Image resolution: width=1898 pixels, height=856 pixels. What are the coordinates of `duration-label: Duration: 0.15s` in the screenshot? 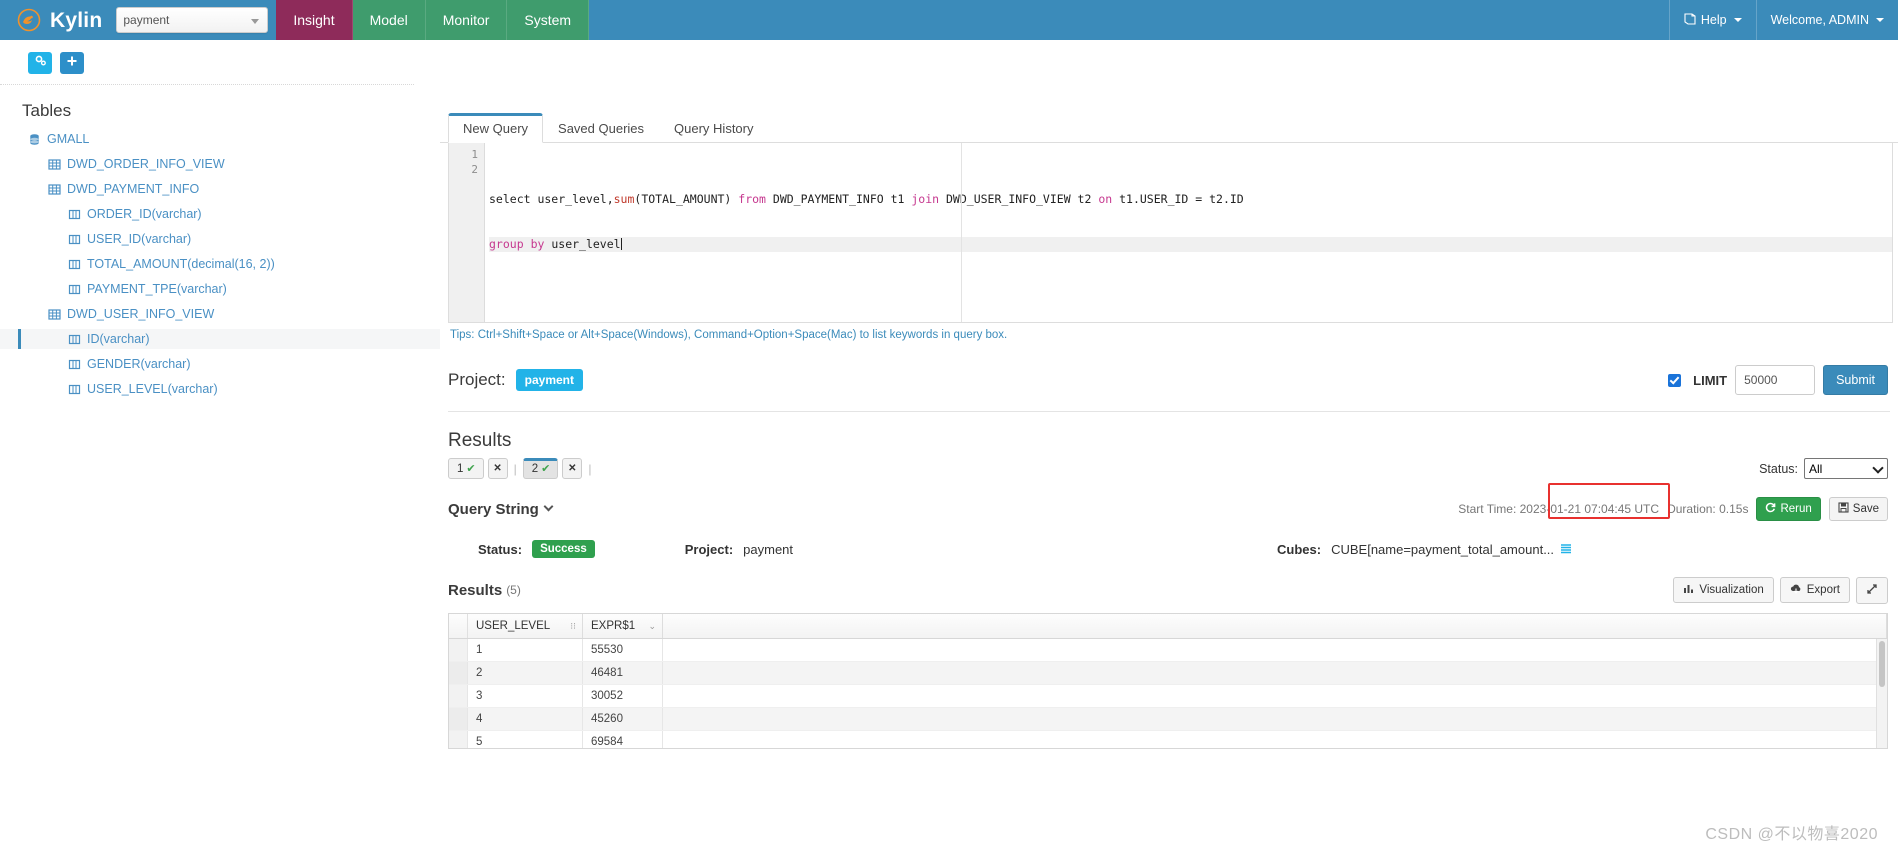 It's located at (1708, 509).